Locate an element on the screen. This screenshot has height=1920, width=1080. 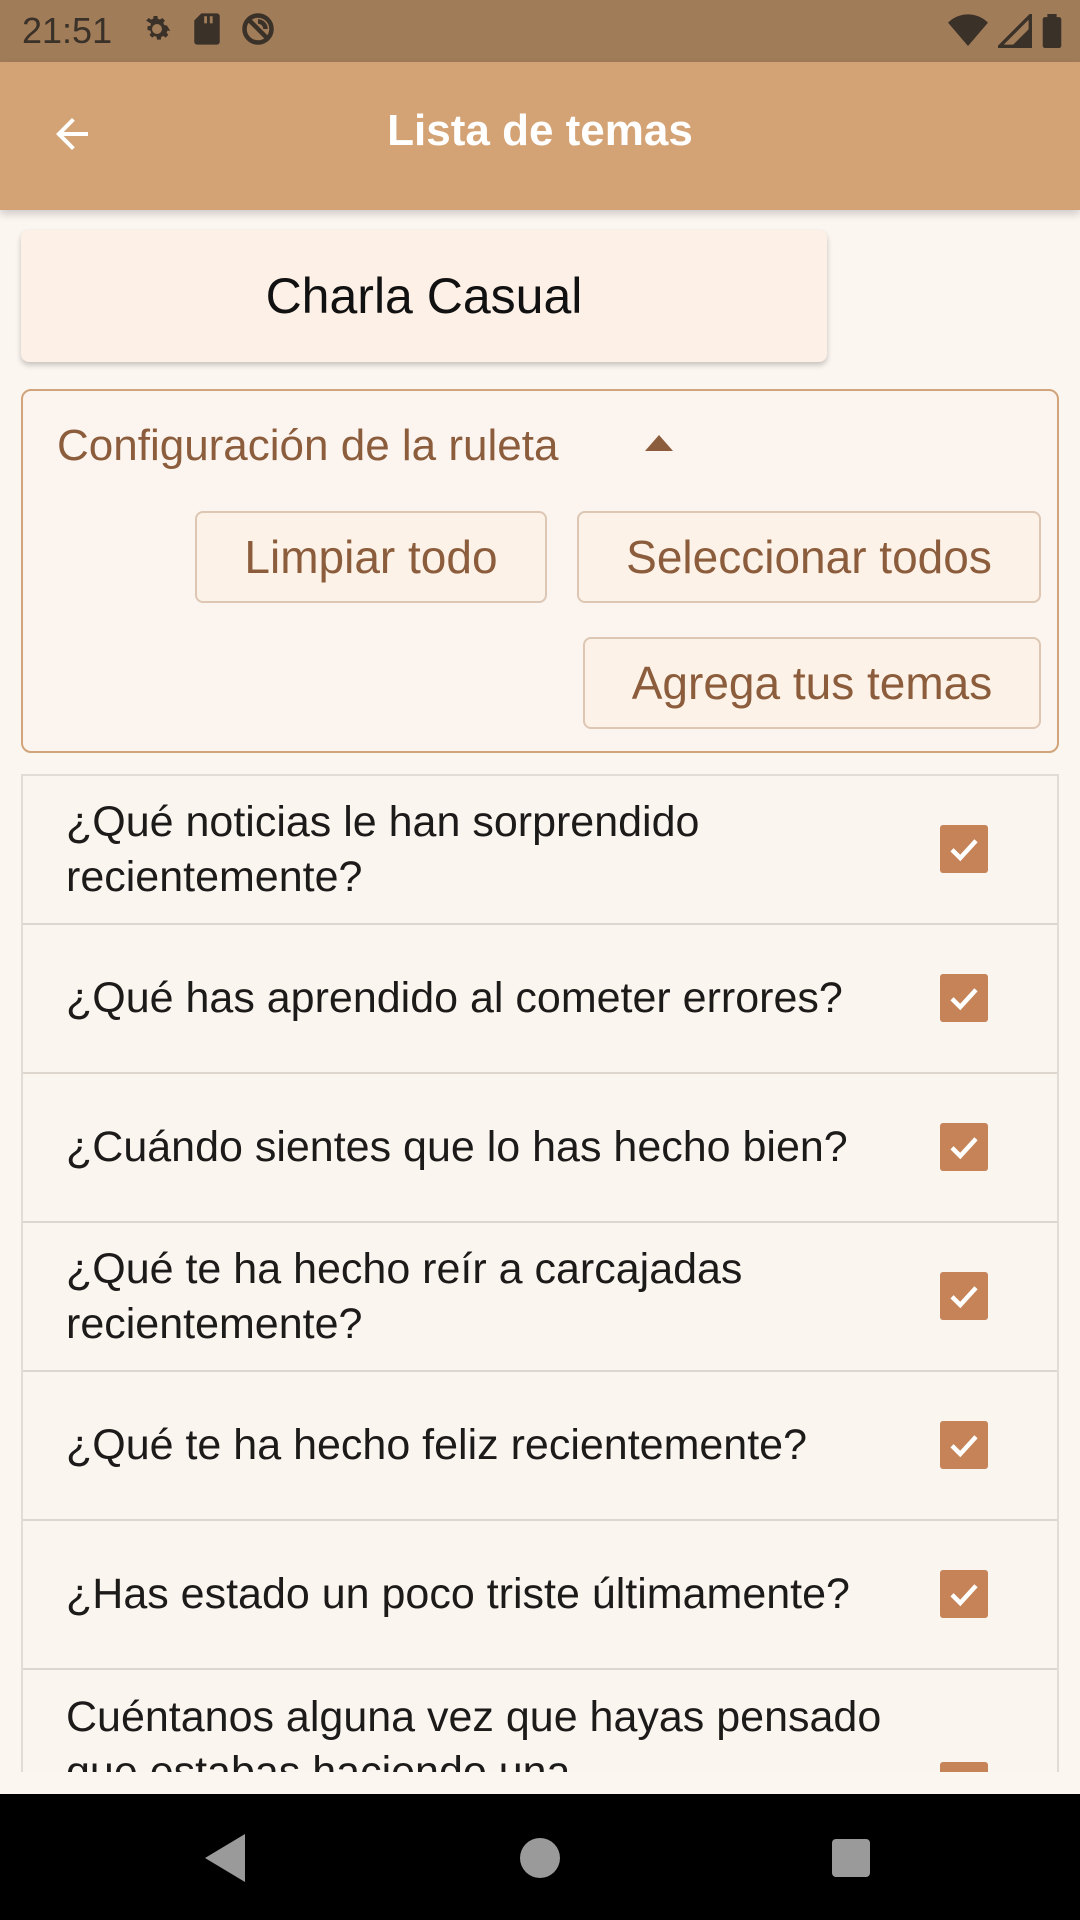
sd-card-icon is located at coordinates (207, 31).